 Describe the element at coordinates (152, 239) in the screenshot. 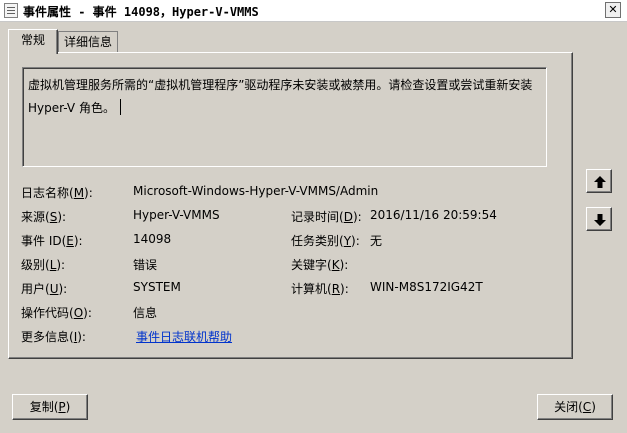

I see `event-id-value: 14098` at that location.